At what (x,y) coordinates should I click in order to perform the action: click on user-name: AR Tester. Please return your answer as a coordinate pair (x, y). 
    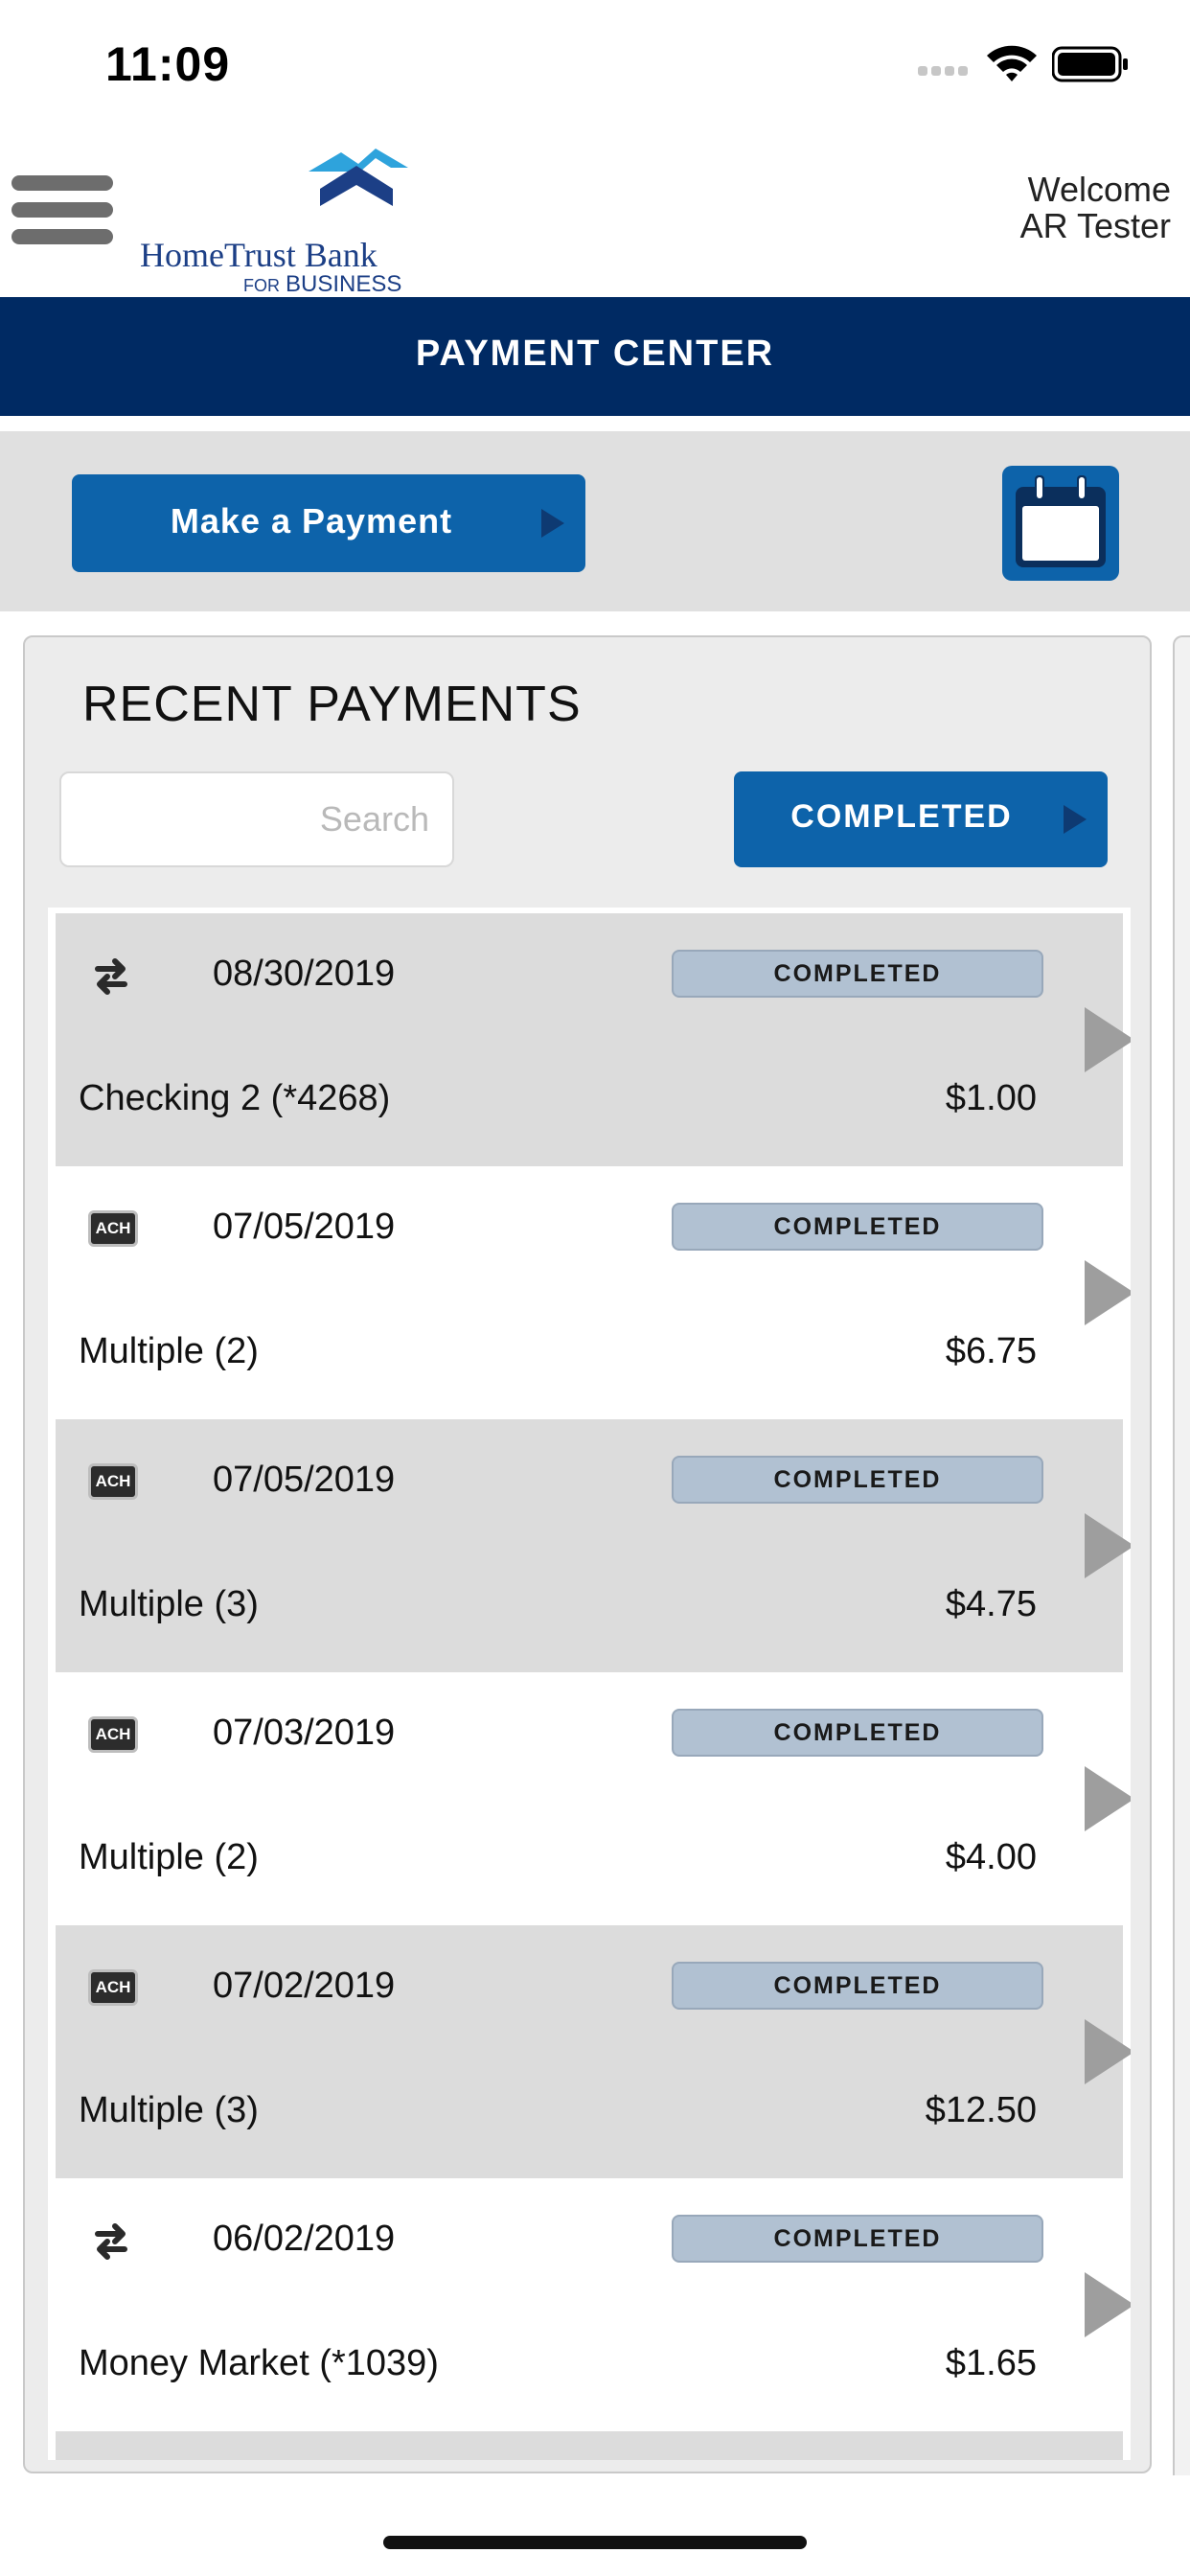
    Looking at the image, I should click on (1095, 225).